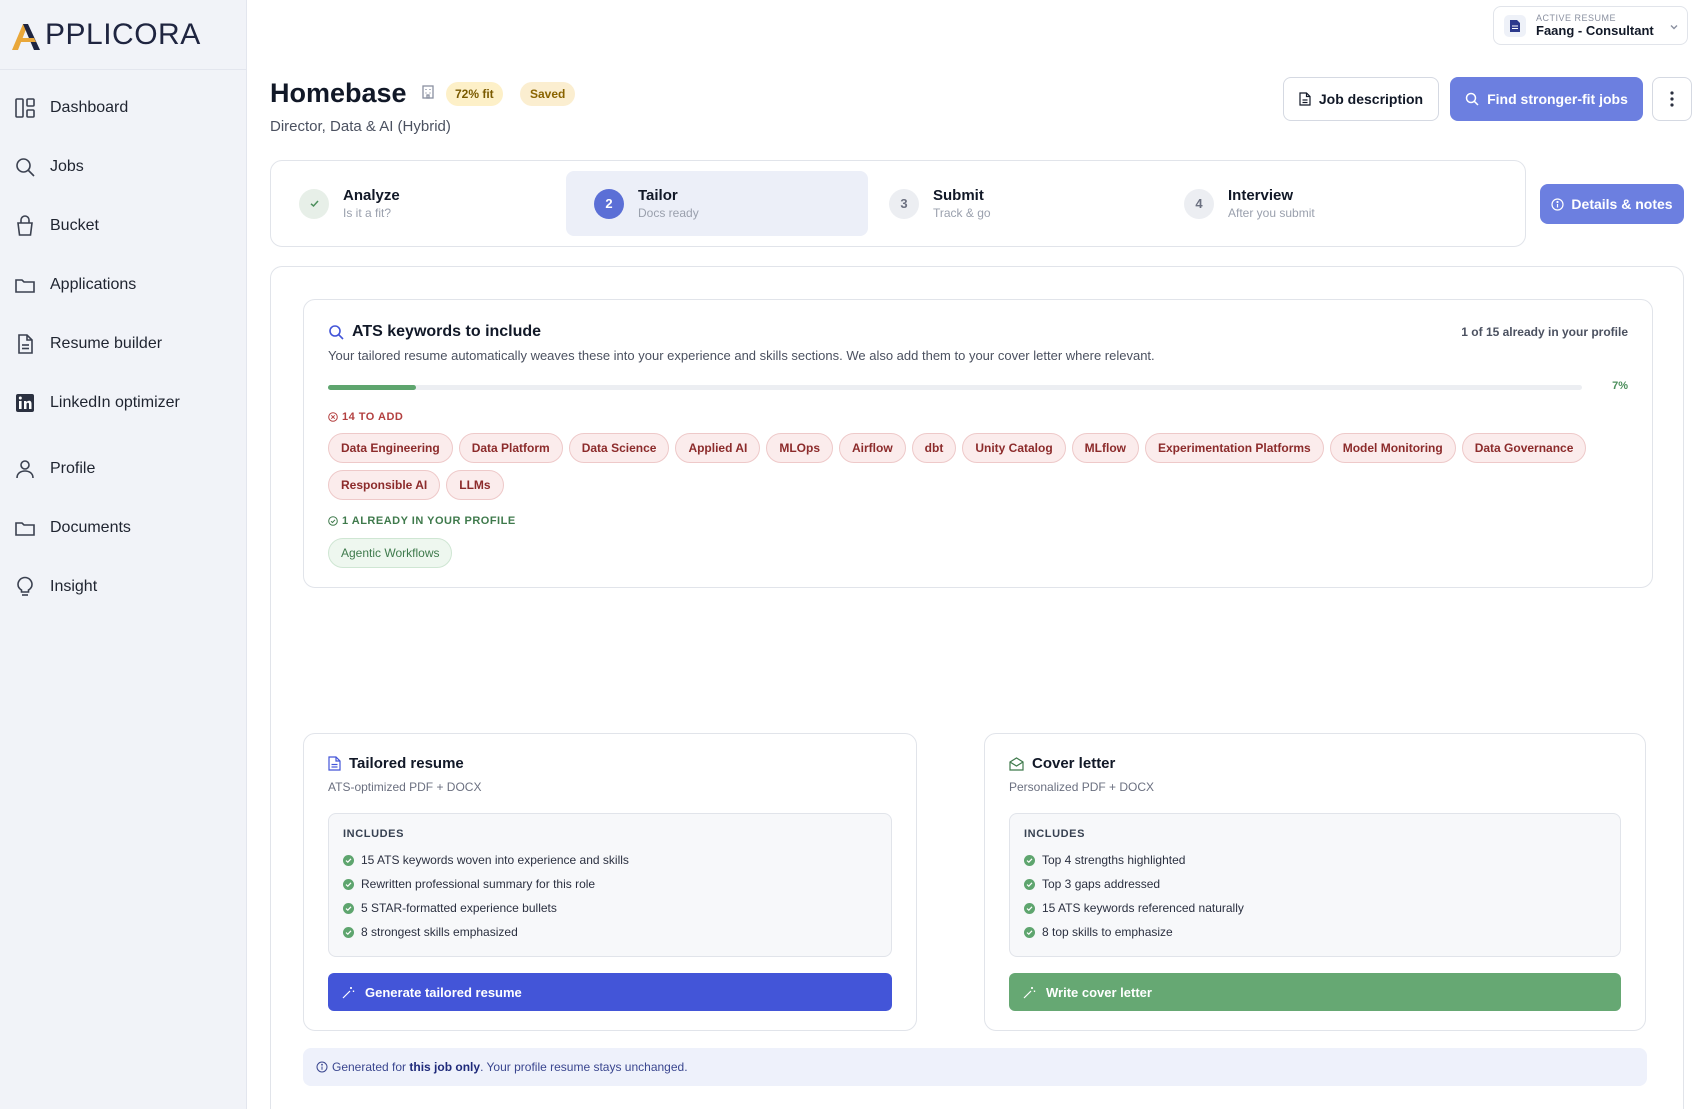  I want to click on sidebar-item-resume-builder: Resume builder, so click(123, 344).